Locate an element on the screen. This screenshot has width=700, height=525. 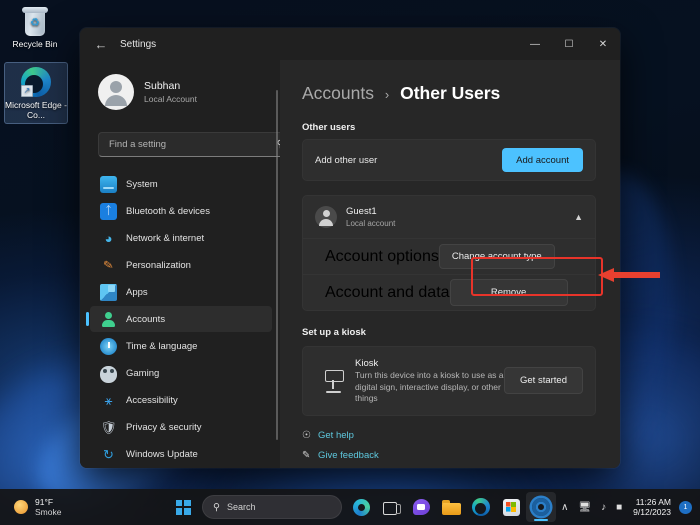
store-button is located at coordinates (511, 507).